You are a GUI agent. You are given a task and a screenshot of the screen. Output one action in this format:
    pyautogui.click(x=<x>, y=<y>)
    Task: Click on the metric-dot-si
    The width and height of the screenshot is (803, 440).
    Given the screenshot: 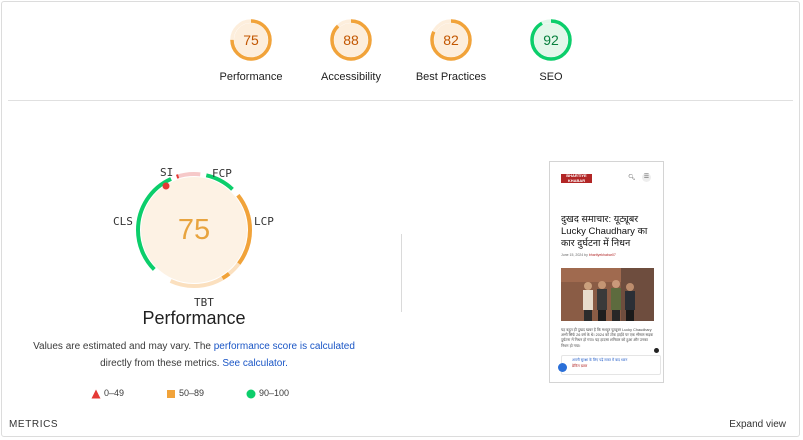 What is the action you would take?
    pyautogui.click(x=166, y=186)
    